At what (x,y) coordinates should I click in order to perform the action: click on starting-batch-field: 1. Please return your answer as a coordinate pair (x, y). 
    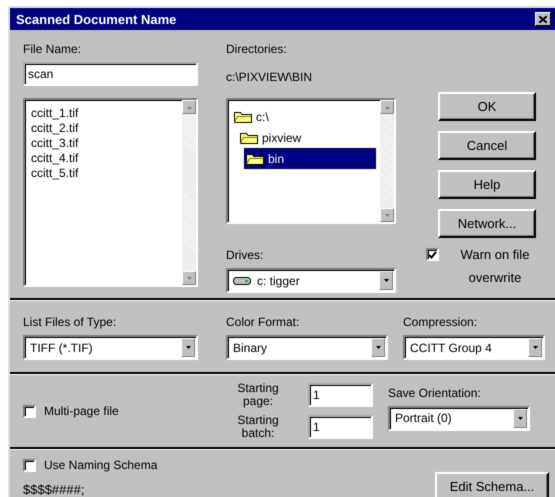
    Looking at the image, I should click on (340, 427).